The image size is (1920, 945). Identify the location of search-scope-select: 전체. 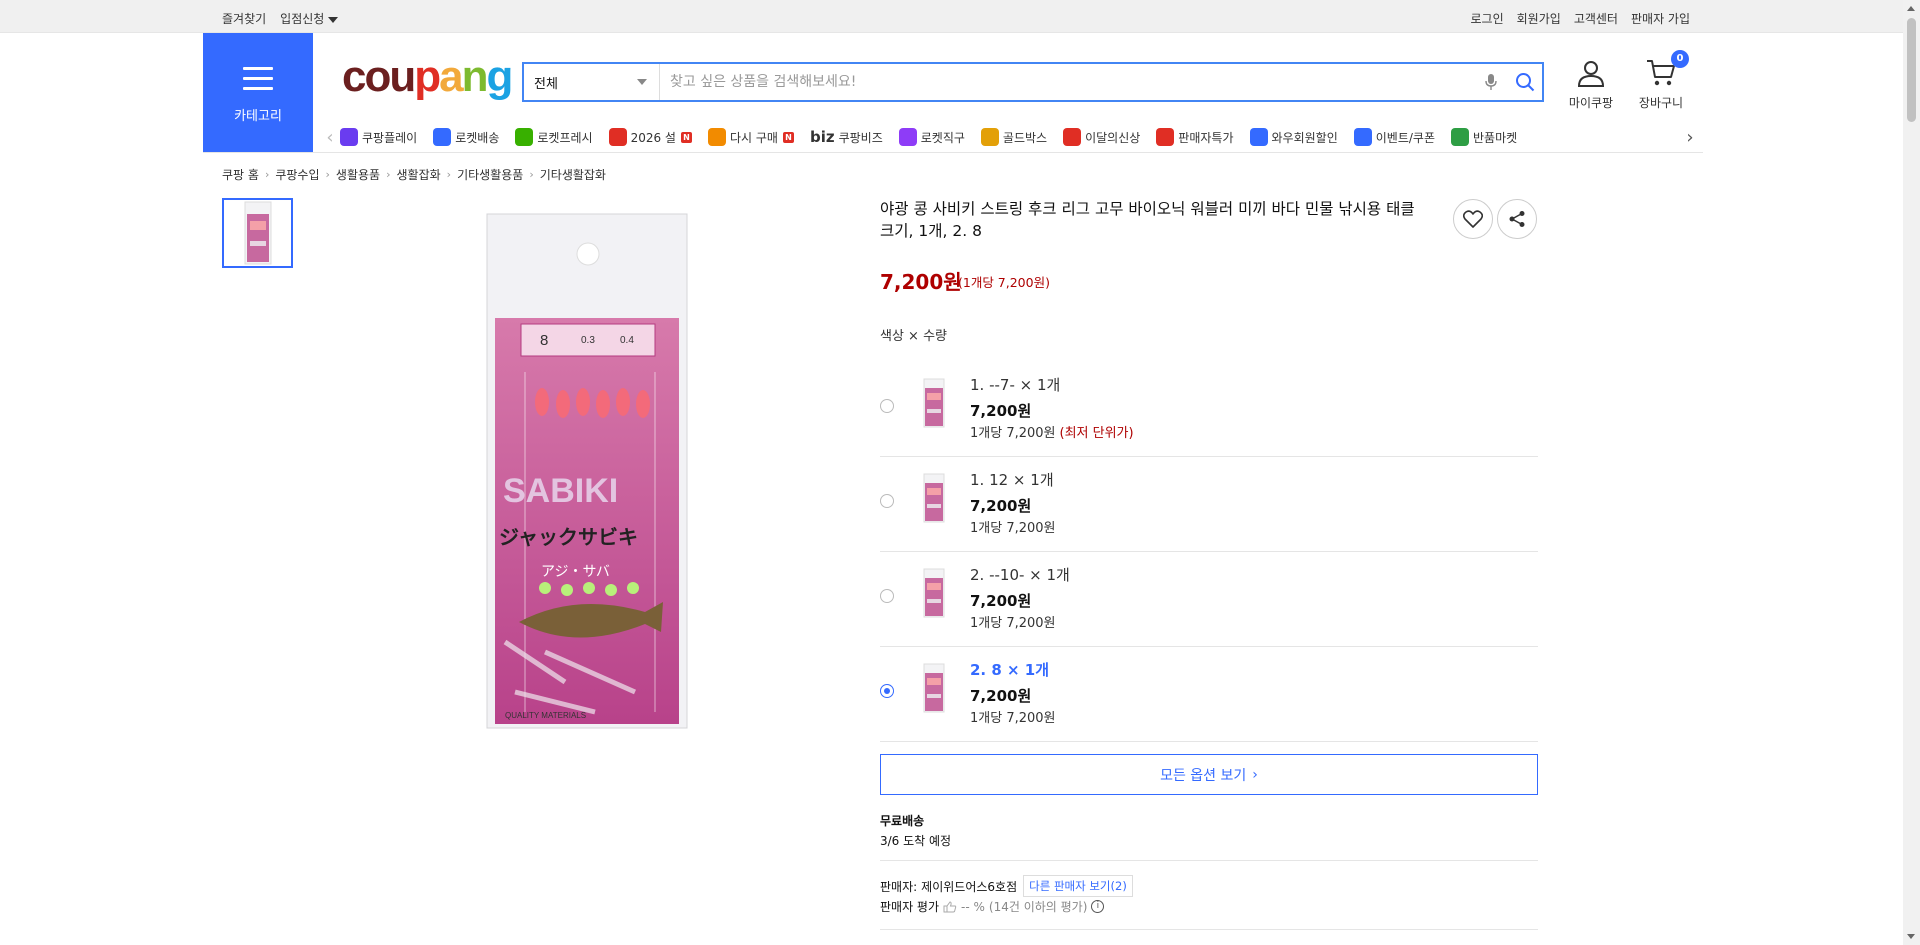
(592, 82).